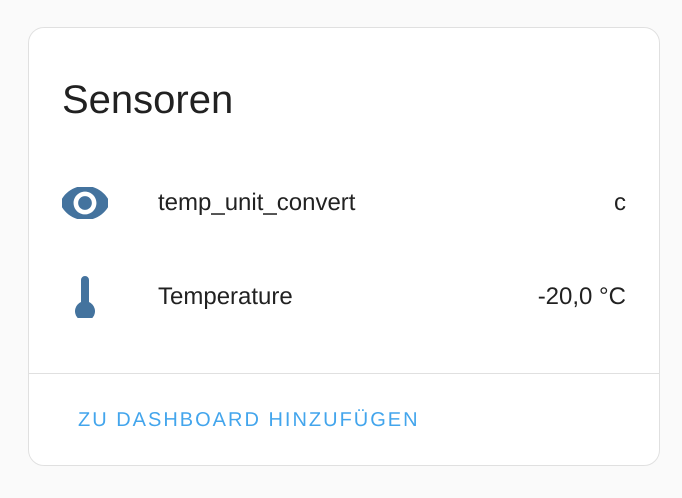 This screenshot has height=498, width=682. What do you see at coordinates (148, 100) in the screenshot?
I see `card-title: Sensoren` at bounding box center [148, 100].